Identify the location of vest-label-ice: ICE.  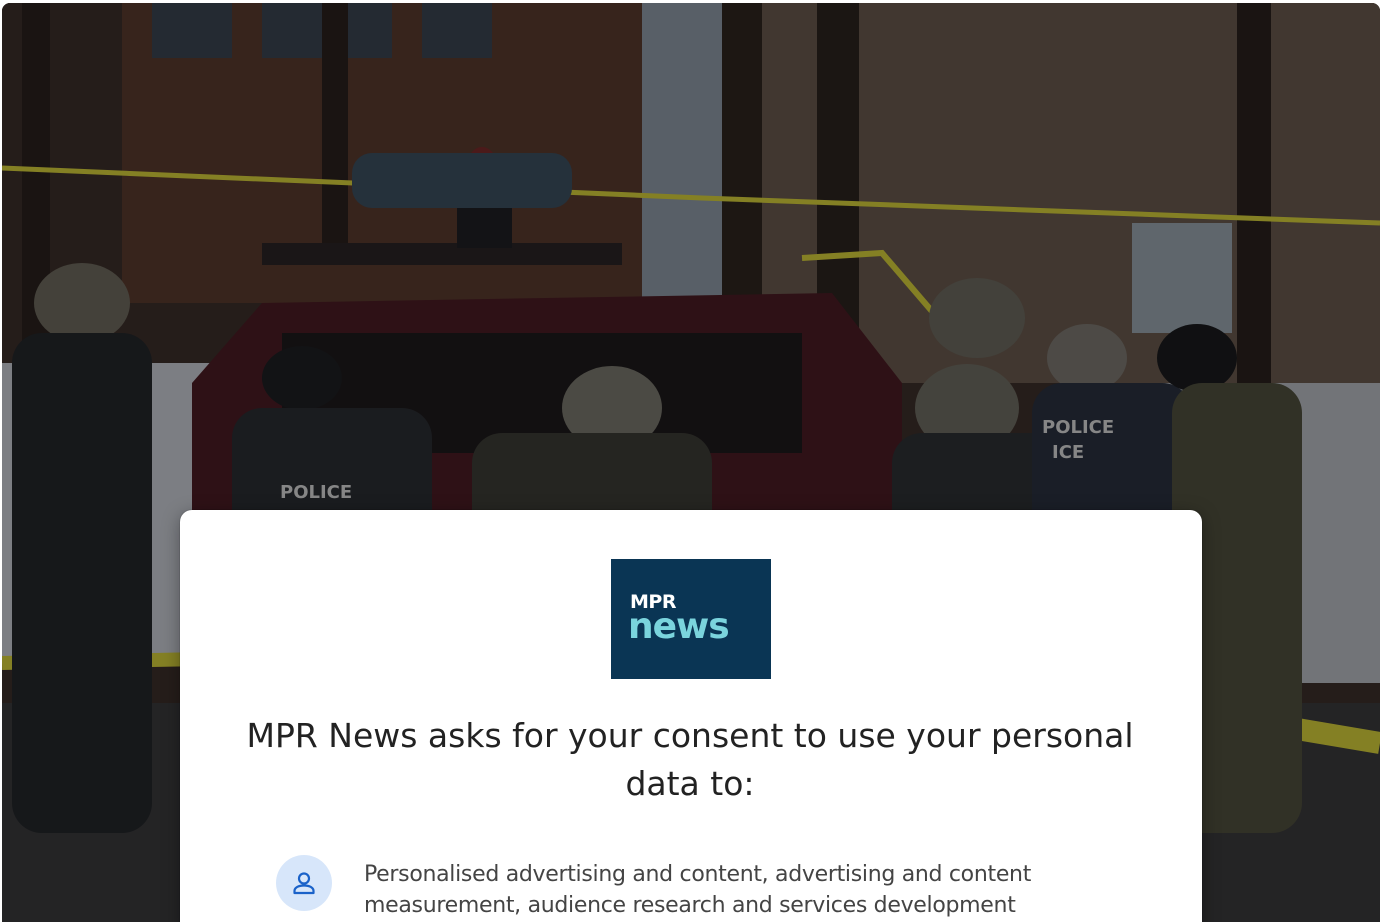
(1068, 452).